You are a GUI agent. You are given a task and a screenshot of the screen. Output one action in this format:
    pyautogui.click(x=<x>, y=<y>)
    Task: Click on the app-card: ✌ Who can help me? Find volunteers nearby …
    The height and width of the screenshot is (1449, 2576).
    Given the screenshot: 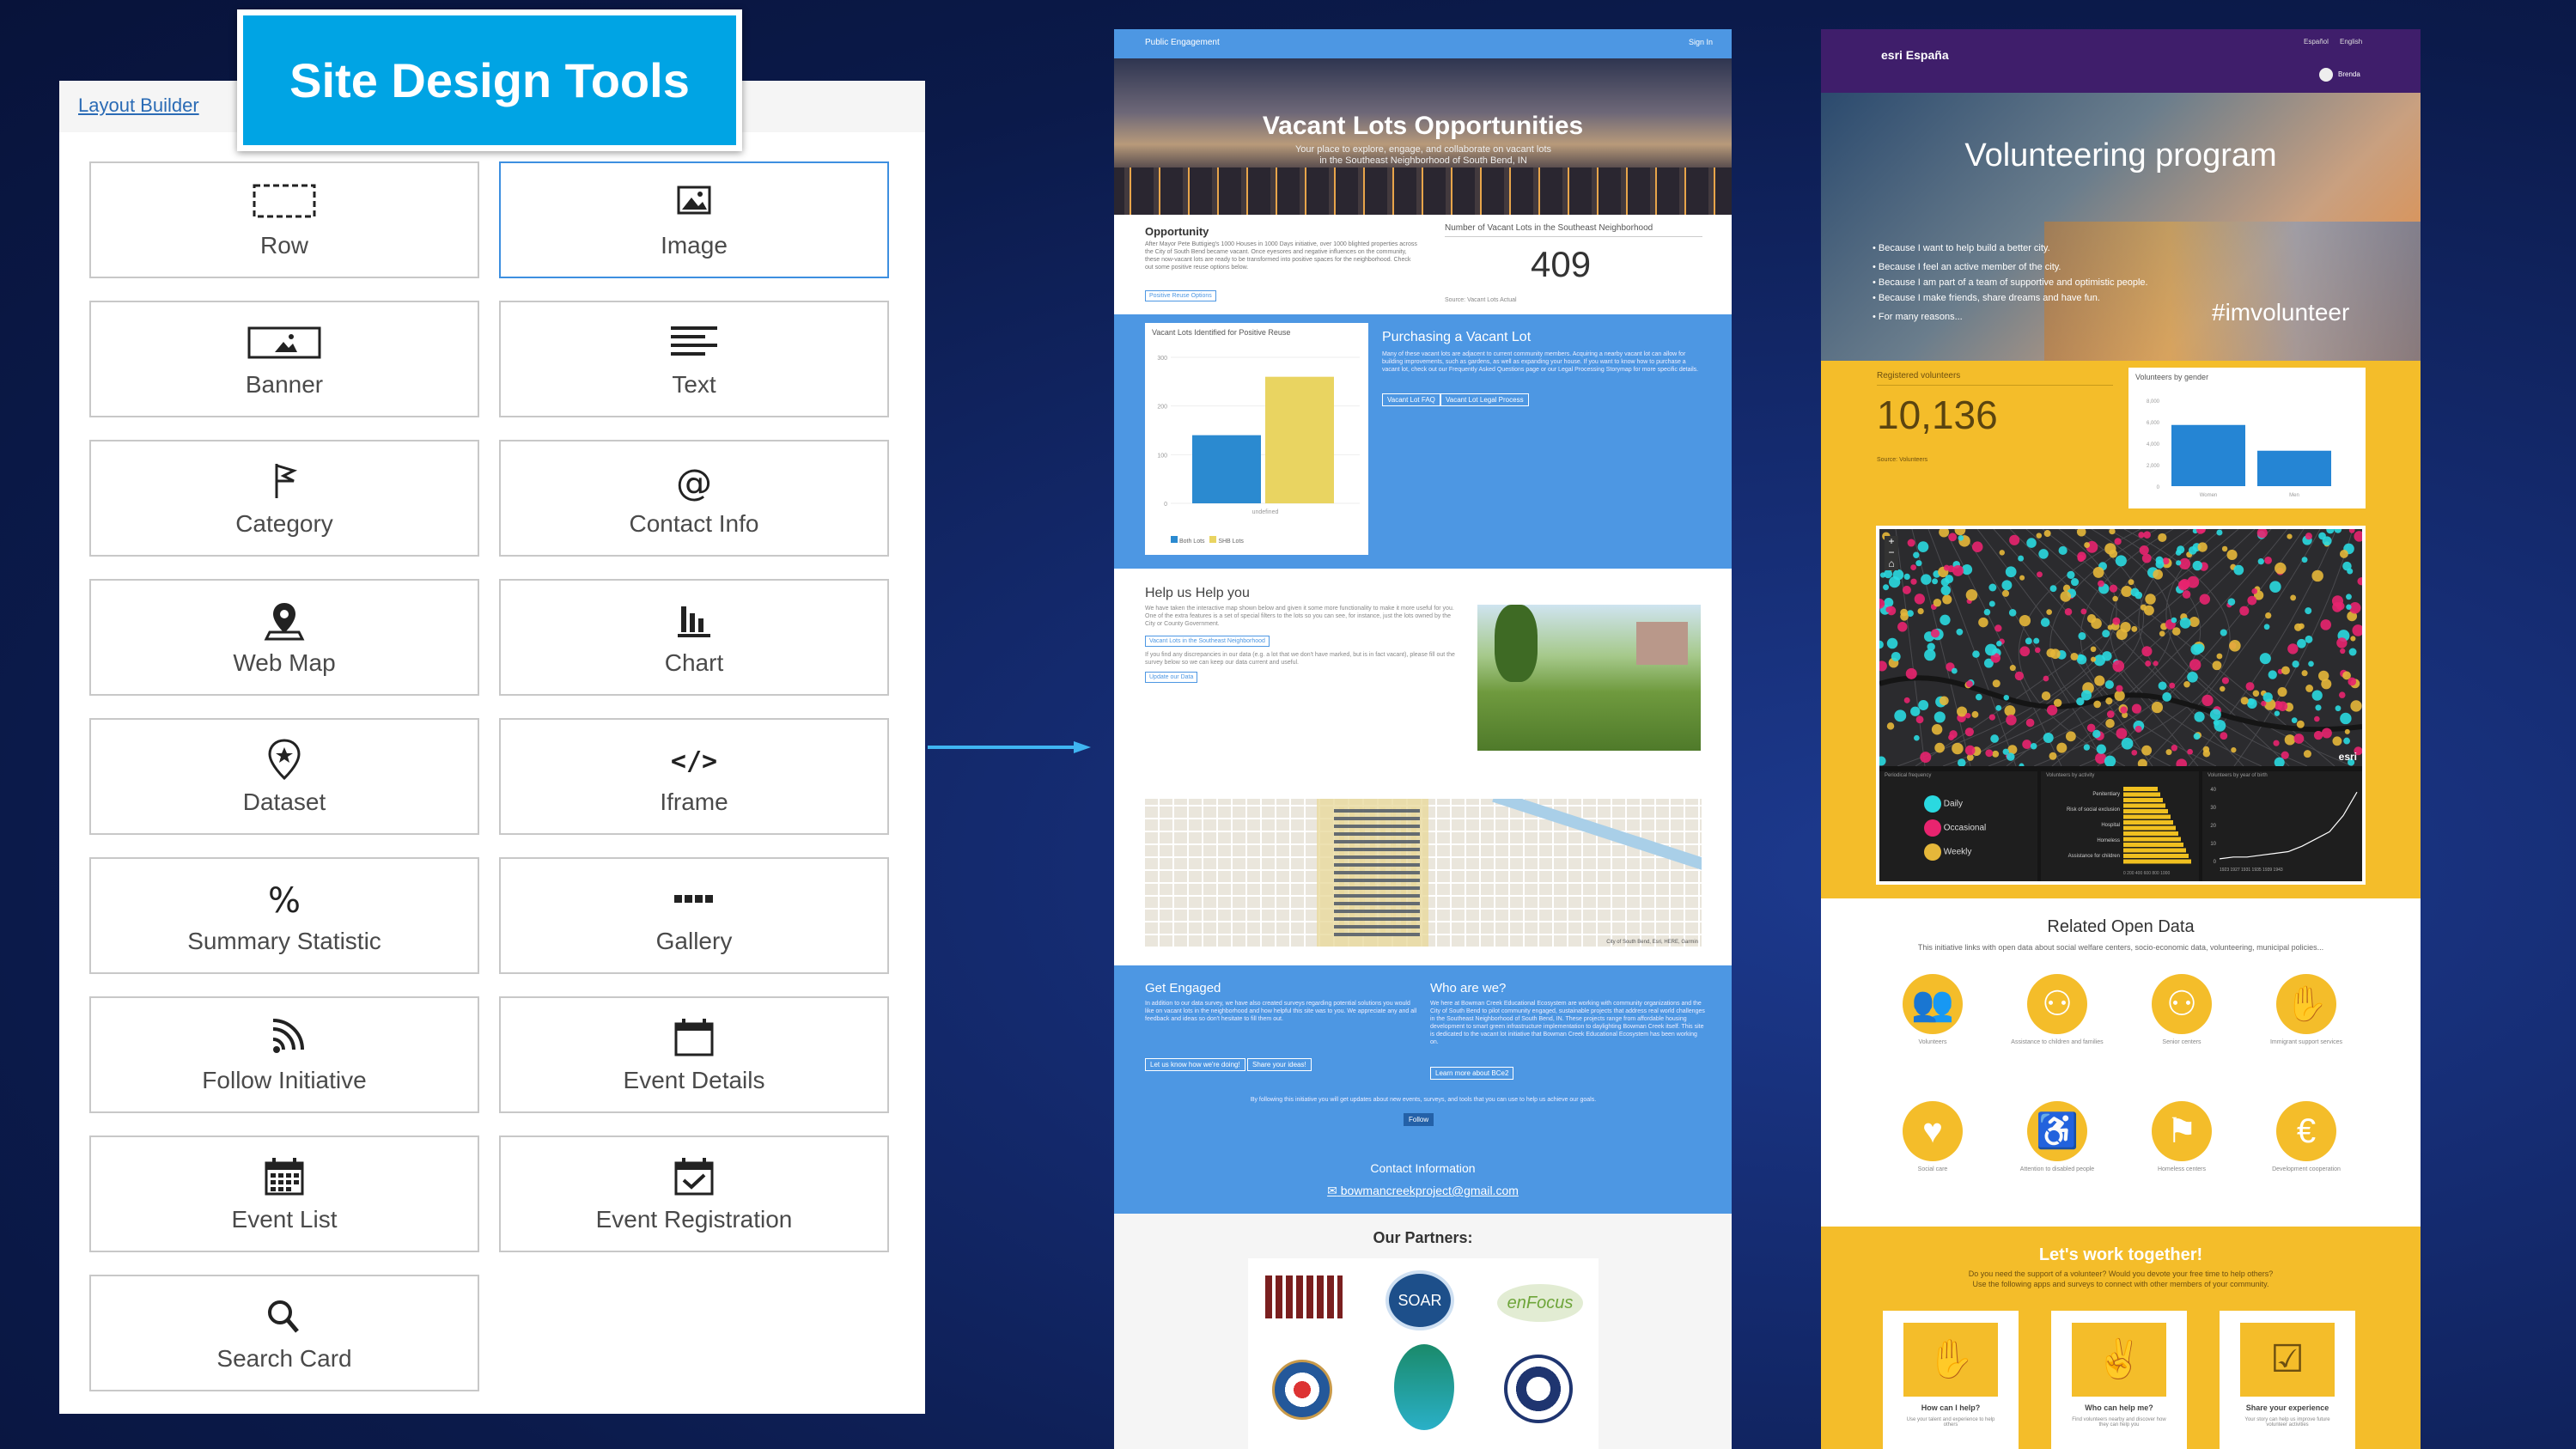 What is the action you would take?
    pyautogui.click(x=2119, y=1380)
    